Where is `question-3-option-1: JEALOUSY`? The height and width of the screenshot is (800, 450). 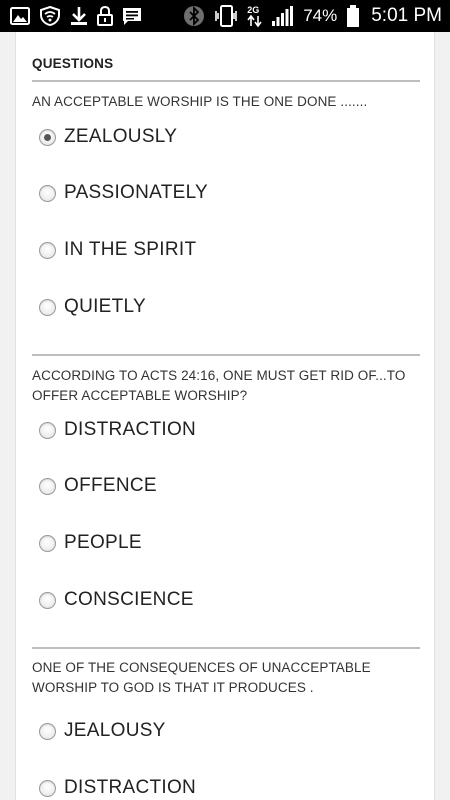 question-3-option-1: JEALOUSY is located at coordinates (102, 731).